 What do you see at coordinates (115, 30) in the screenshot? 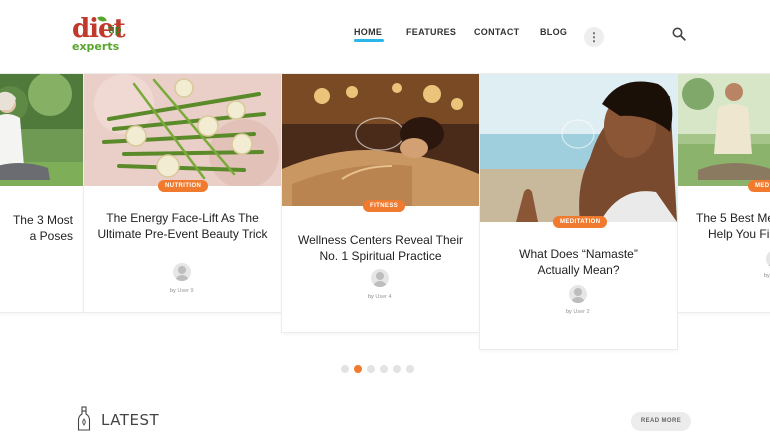
I see `logo-accent-text: tip` at bounding box center [115, 30].